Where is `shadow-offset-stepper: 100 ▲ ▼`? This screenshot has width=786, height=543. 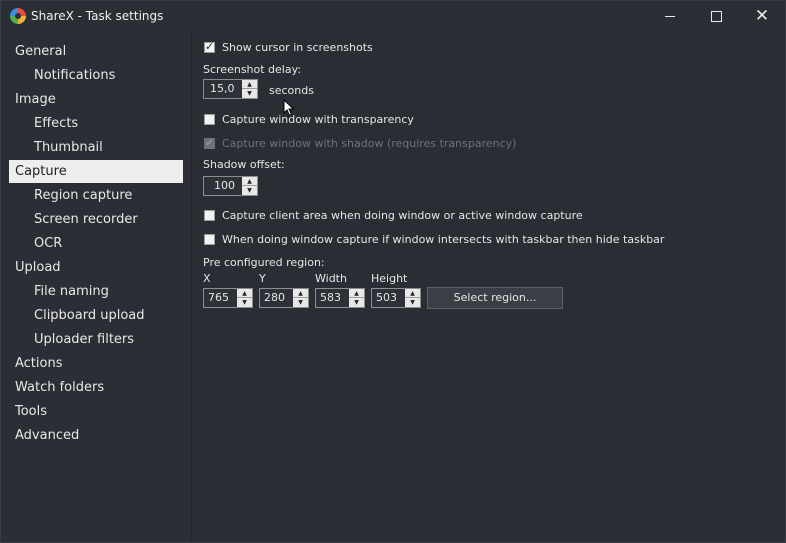
shadow-offset-stepper: 100 ▲ ▼ is located at coordinates (230, 186).